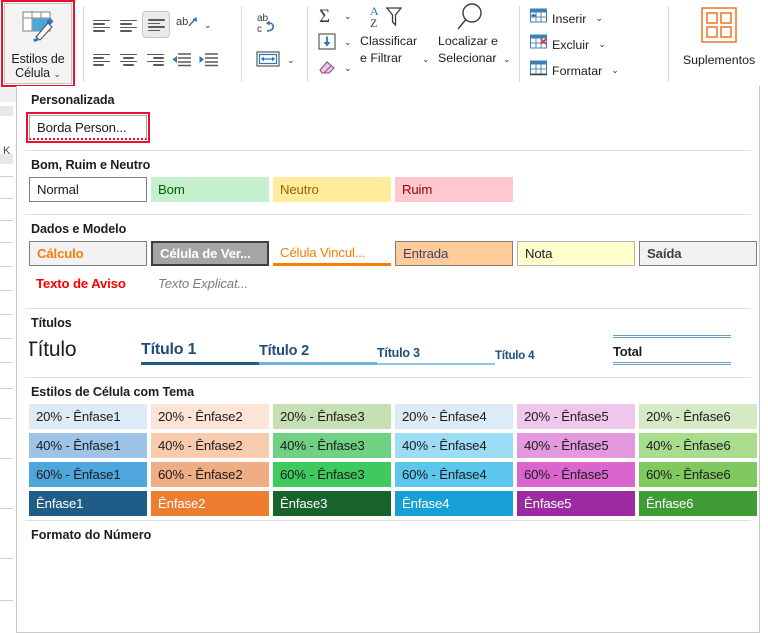  What do you see at coordinates (566, 445) in the screenshot?
I see `style-label: 40% - Ênfase5` at bounding box center [566, 445].